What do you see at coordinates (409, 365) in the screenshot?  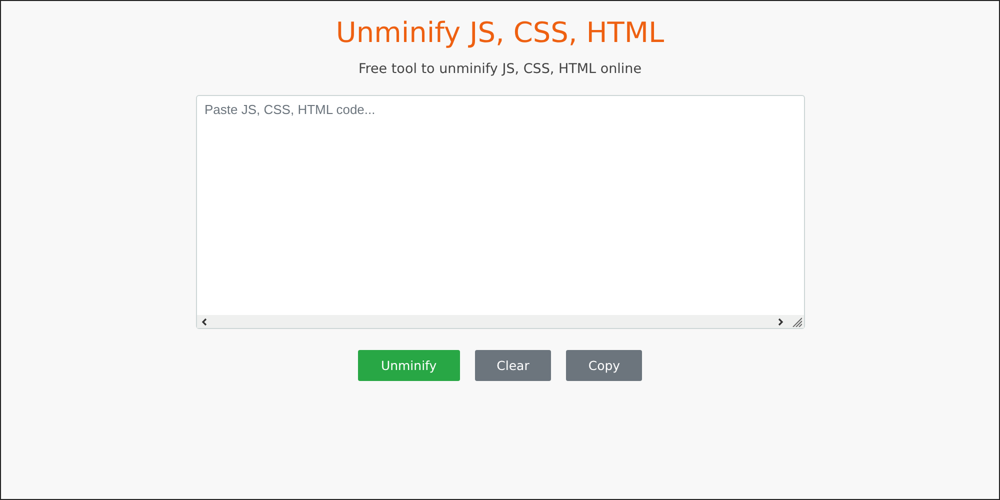 I see `unminify-button: Unminify` at bounding box center [409, 365].